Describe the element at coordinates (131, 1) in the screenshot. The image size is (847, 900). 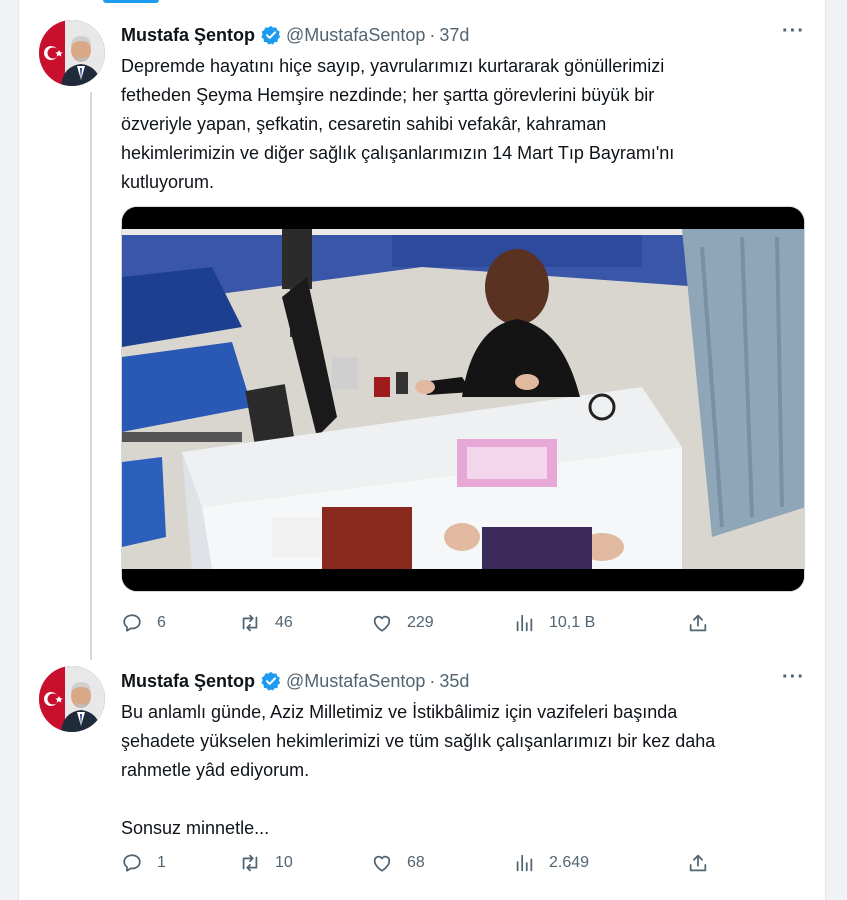
I see `tab-indicator` at that location.